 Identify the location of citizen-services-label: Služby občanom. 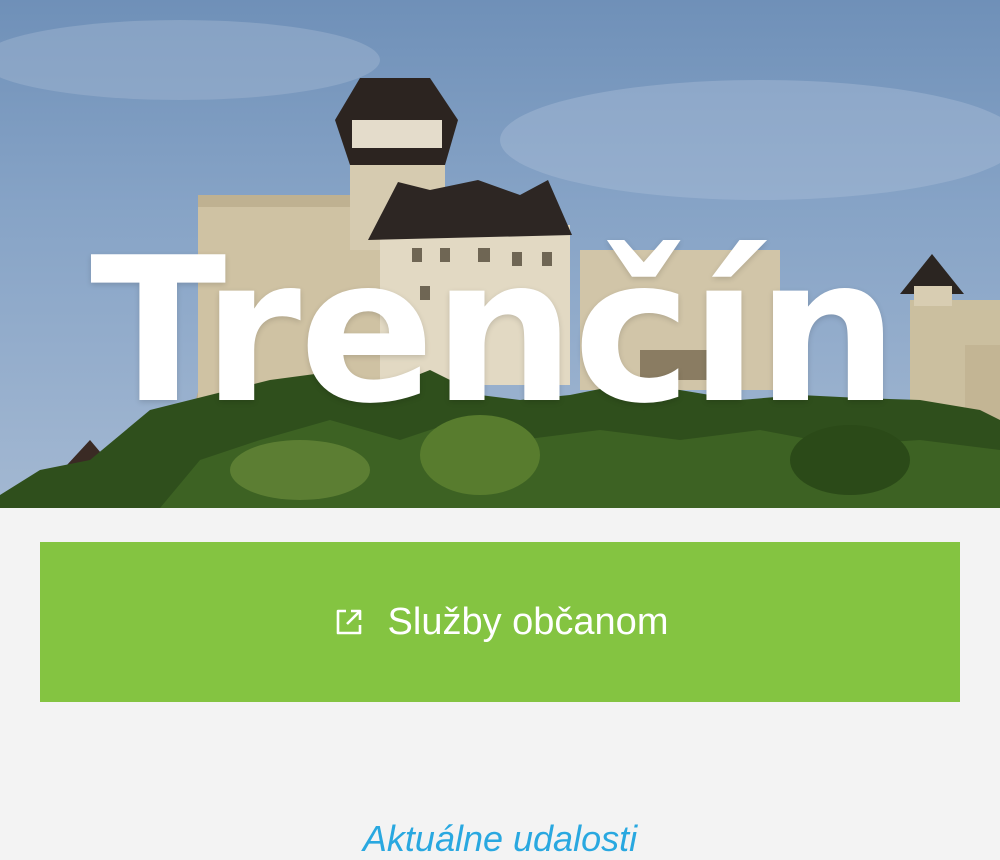
(528, 621).